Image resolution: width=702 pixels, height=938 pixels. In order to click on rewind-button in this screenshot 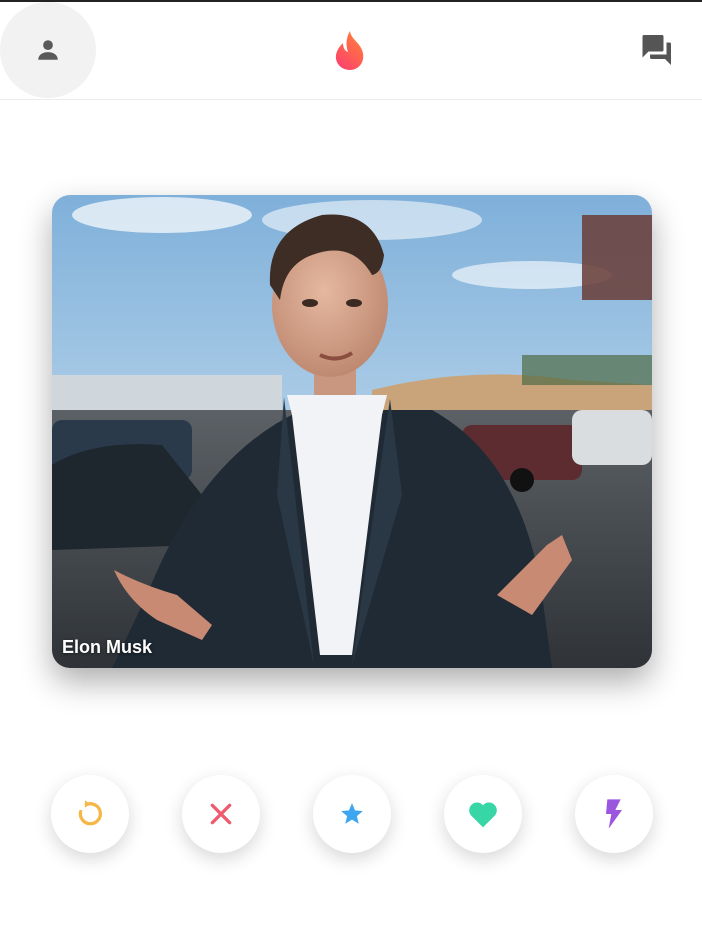, I will do `click(90, 814)`.